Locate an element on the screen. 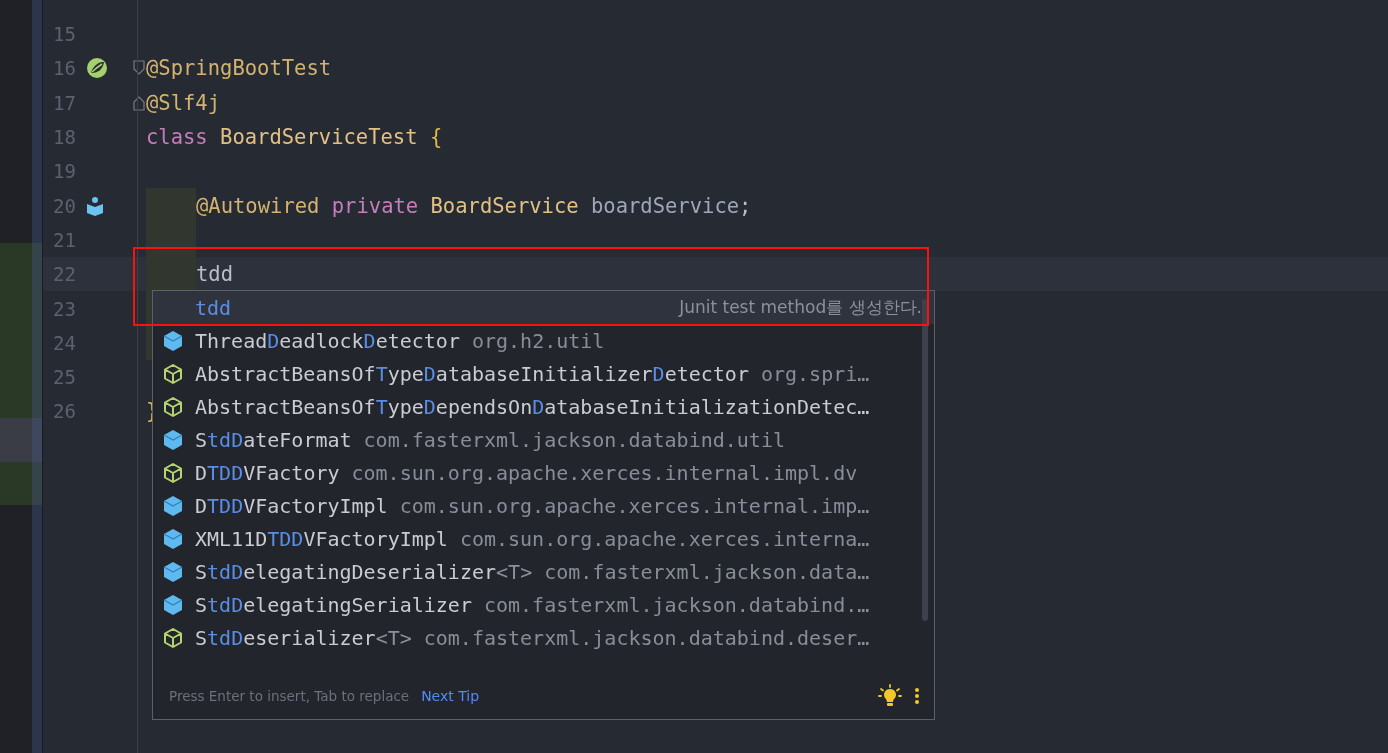 This screenshot has height=753, width=1388. line-number: 15 is located at coordinates (64, 34).